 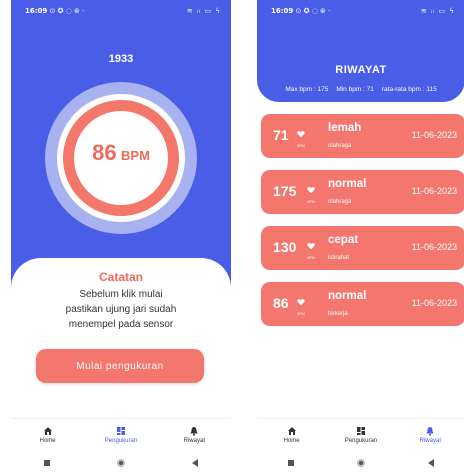 What do you see at coordinates (121, 59) in the screenshot?
I see `measure-counter: 1933` at bounding box center [121, 59].